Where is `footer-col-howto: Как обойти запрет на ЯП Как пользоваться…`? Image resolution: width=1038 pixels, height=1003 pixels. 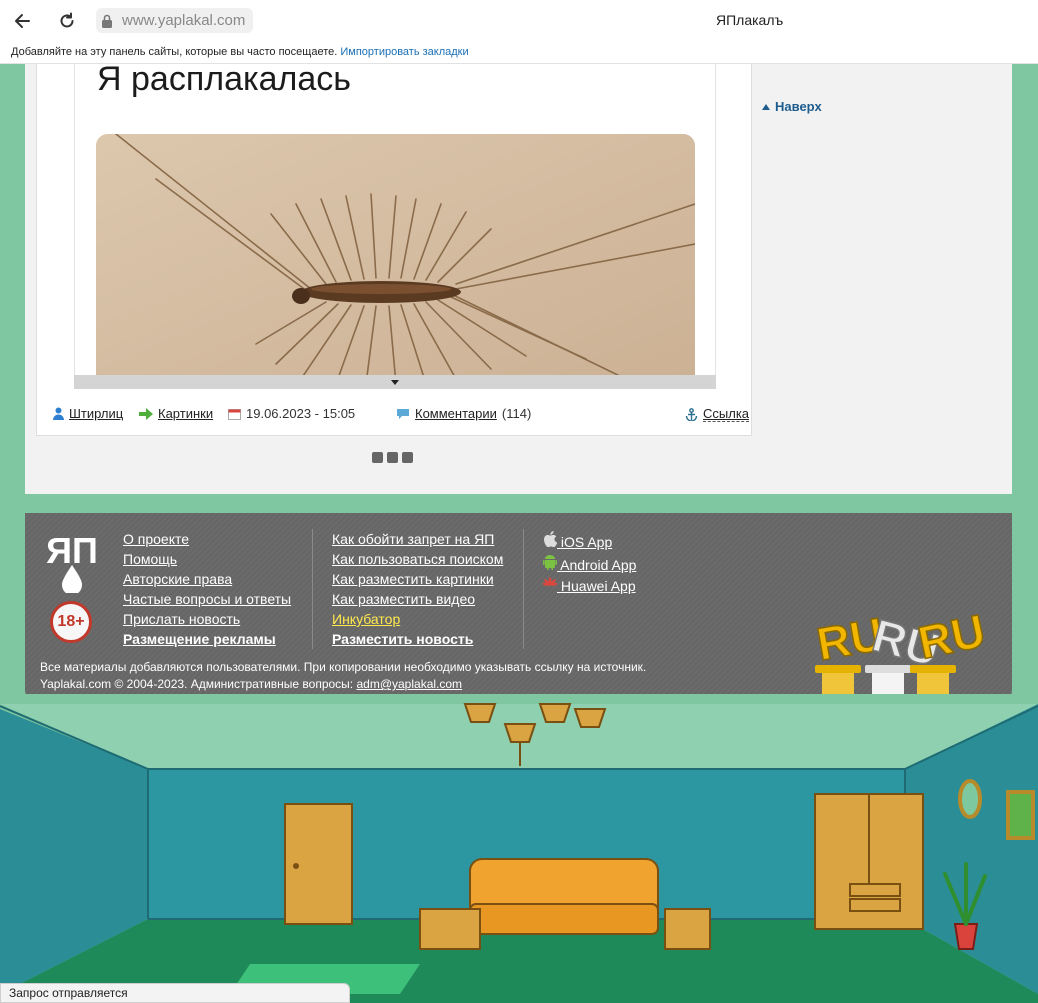 footer-col-howto: Как обойти запрет на ЯП Как пользоваться… is located at coordinates (417, 589).